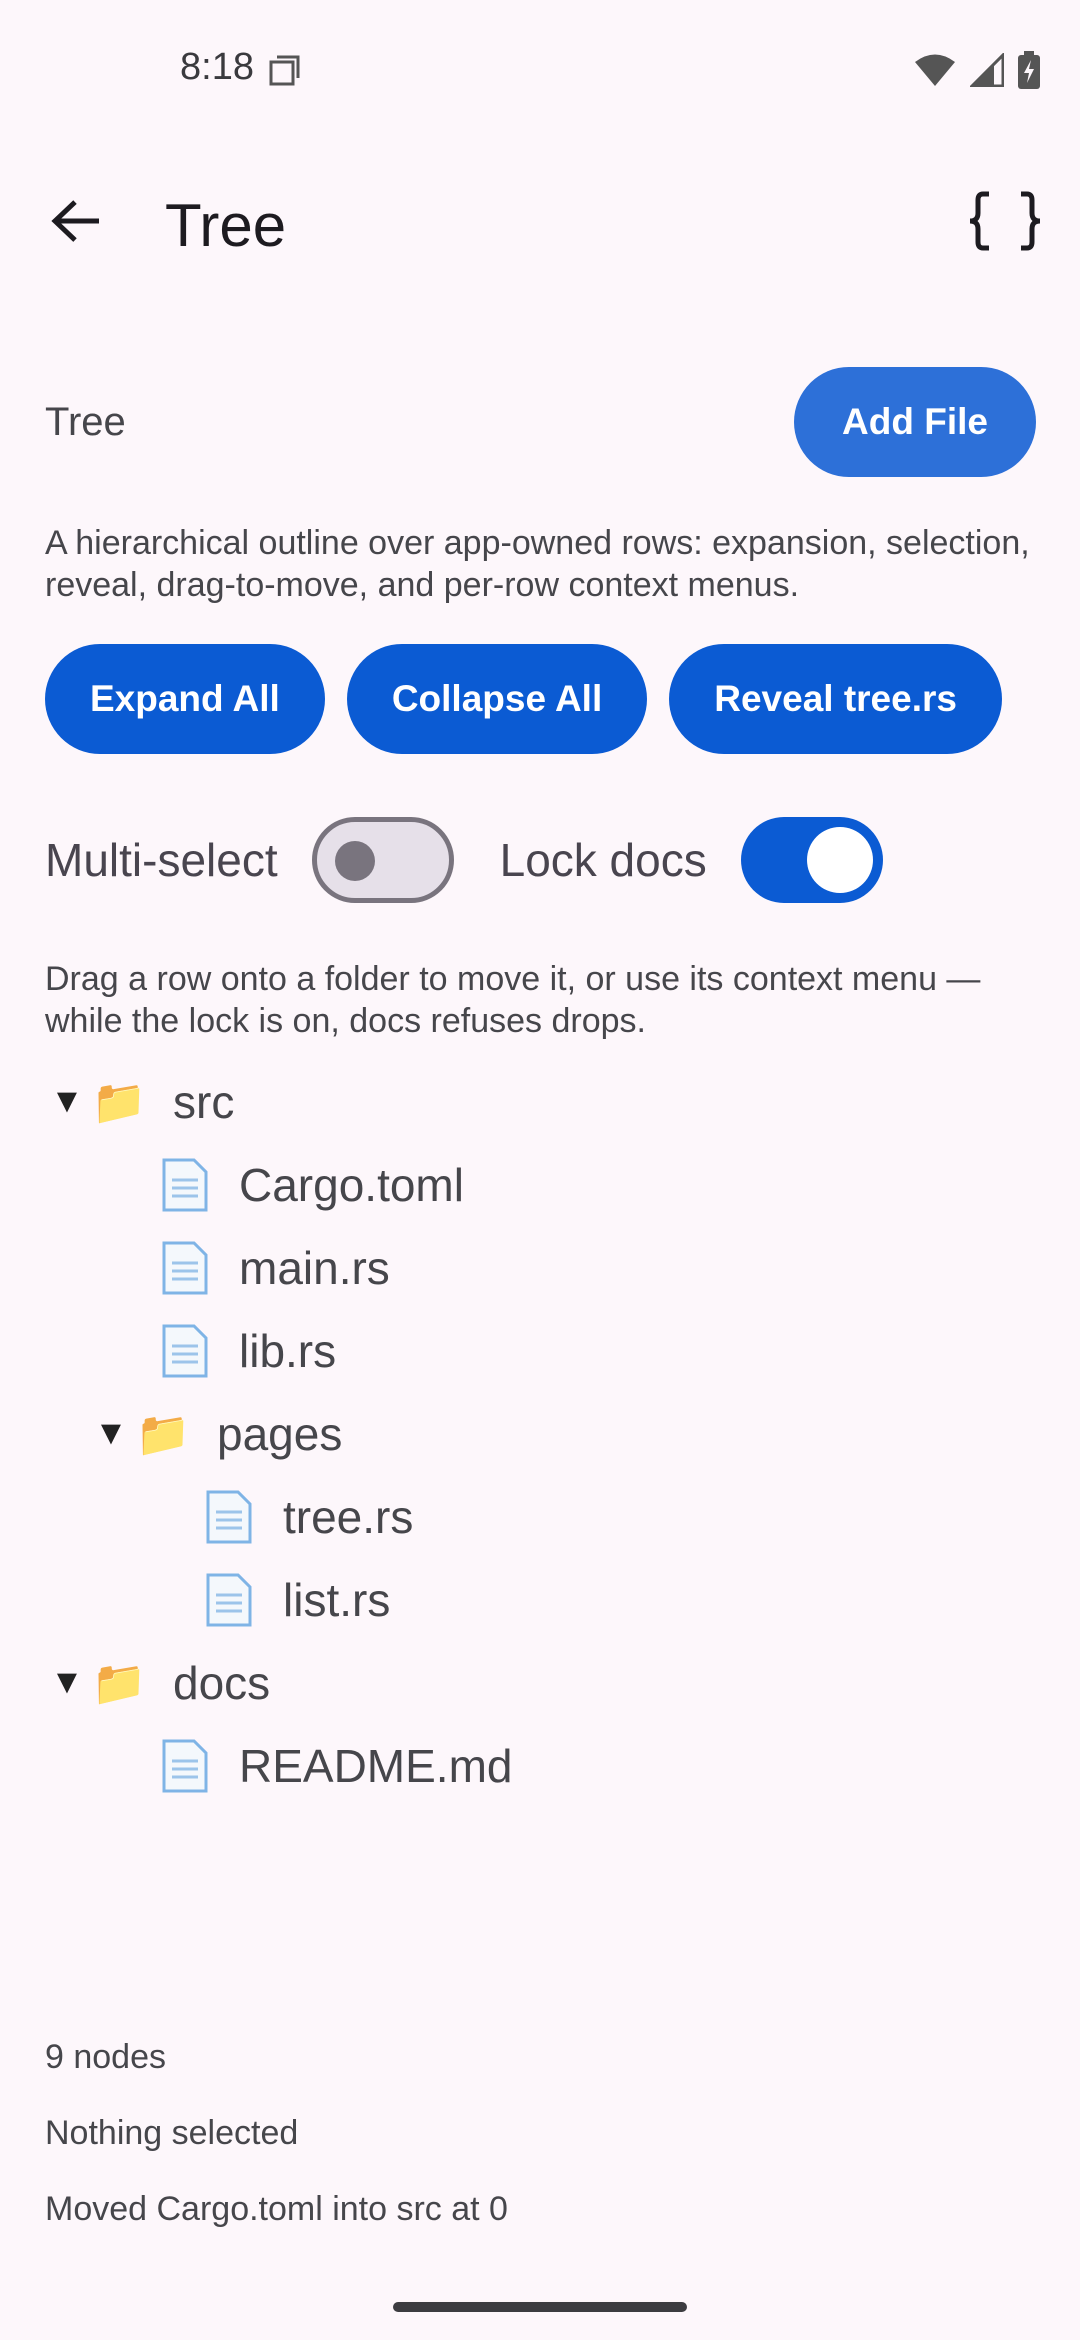 This screenshot has width=1080, height=2340. I want to click on signal-icon, so click(987, 70).